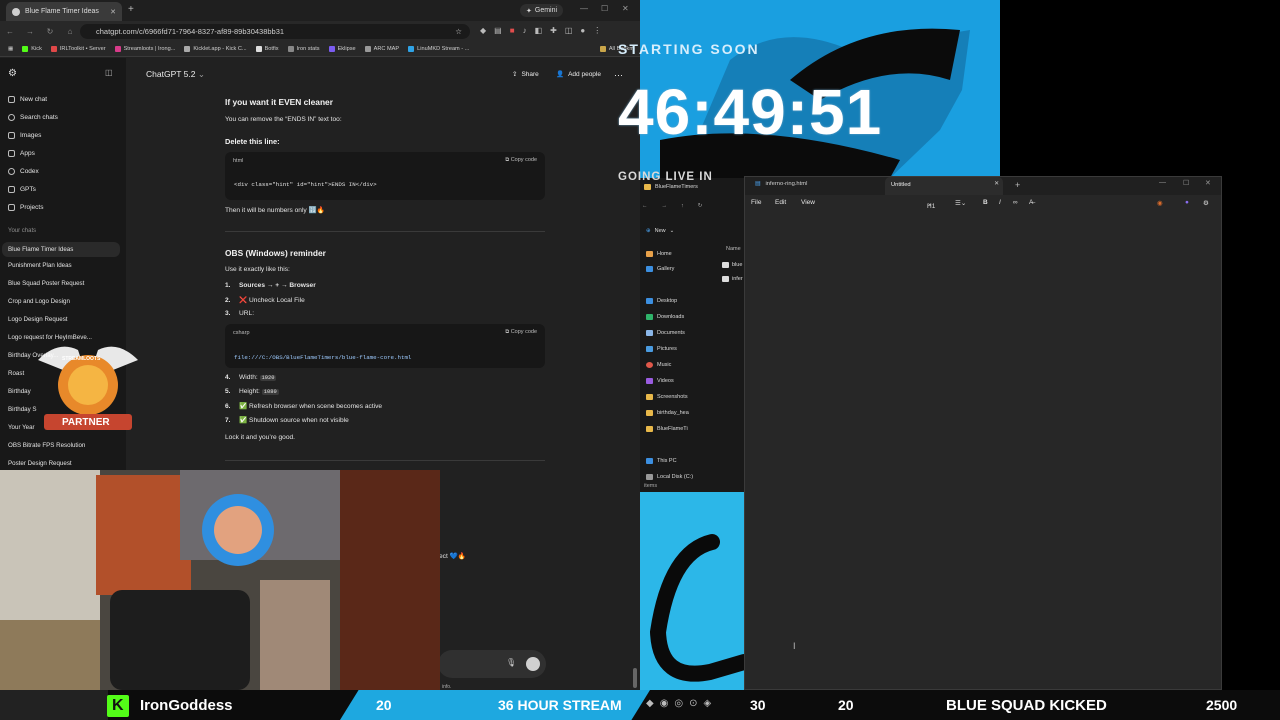 Image resolution: width=1280 pixels, height=720 pixels. I want to click on copilot-icon: ◉, so click(1160, 203).